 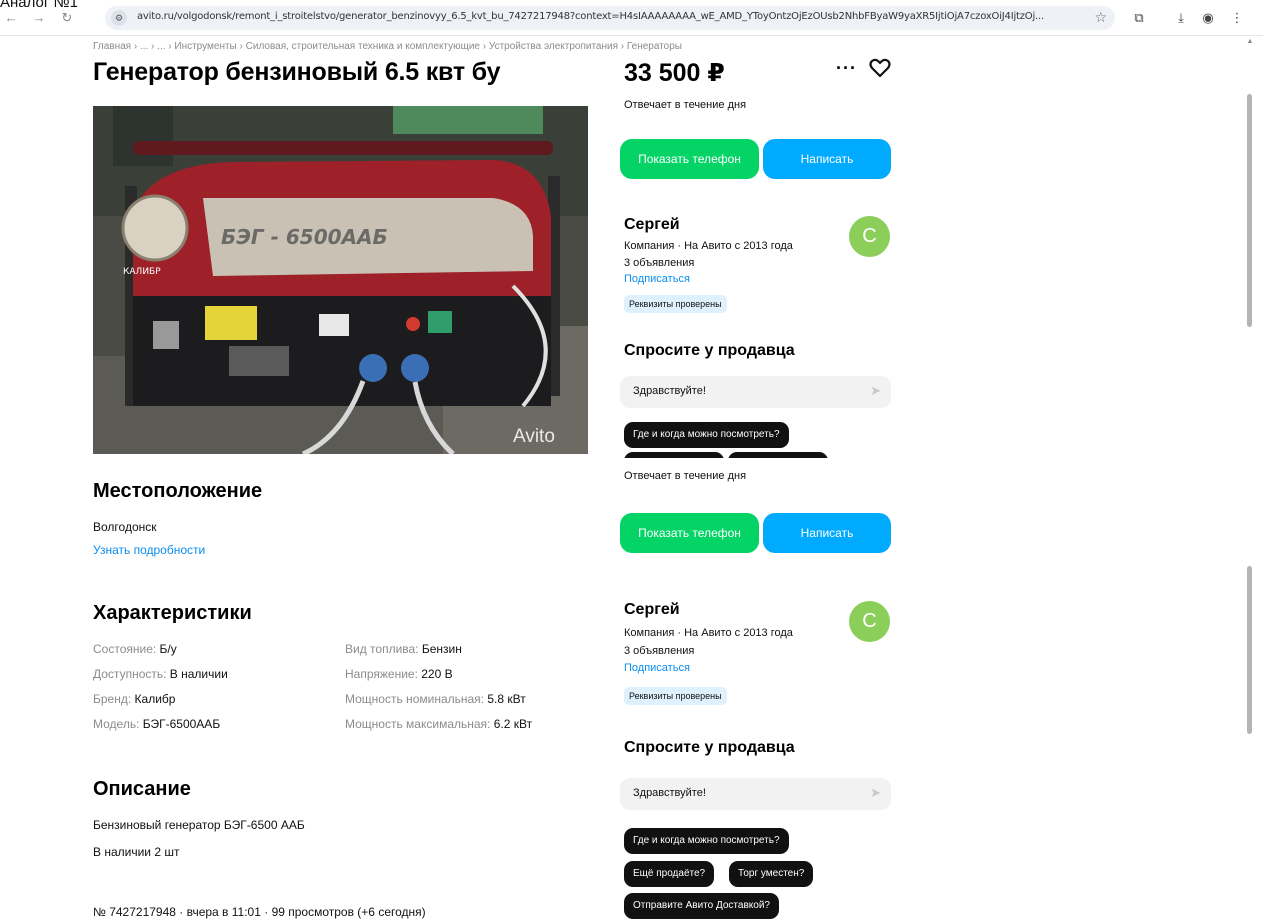 What do you see at coordinates (160, 674) in the screenshot?
I see `spec-availability: Доступность: В наличии` at bounding box center [160, 674].